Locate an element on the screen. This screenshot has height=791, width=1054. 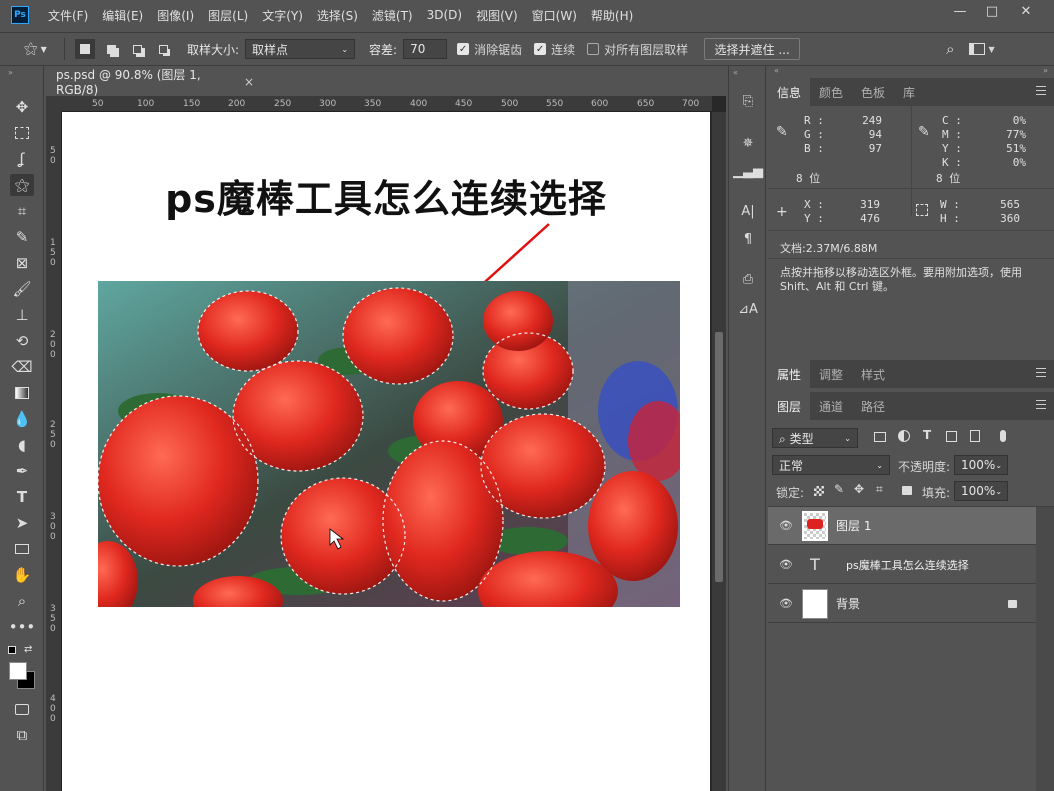
quick-mask-icon is located at coordinates (22, 709).